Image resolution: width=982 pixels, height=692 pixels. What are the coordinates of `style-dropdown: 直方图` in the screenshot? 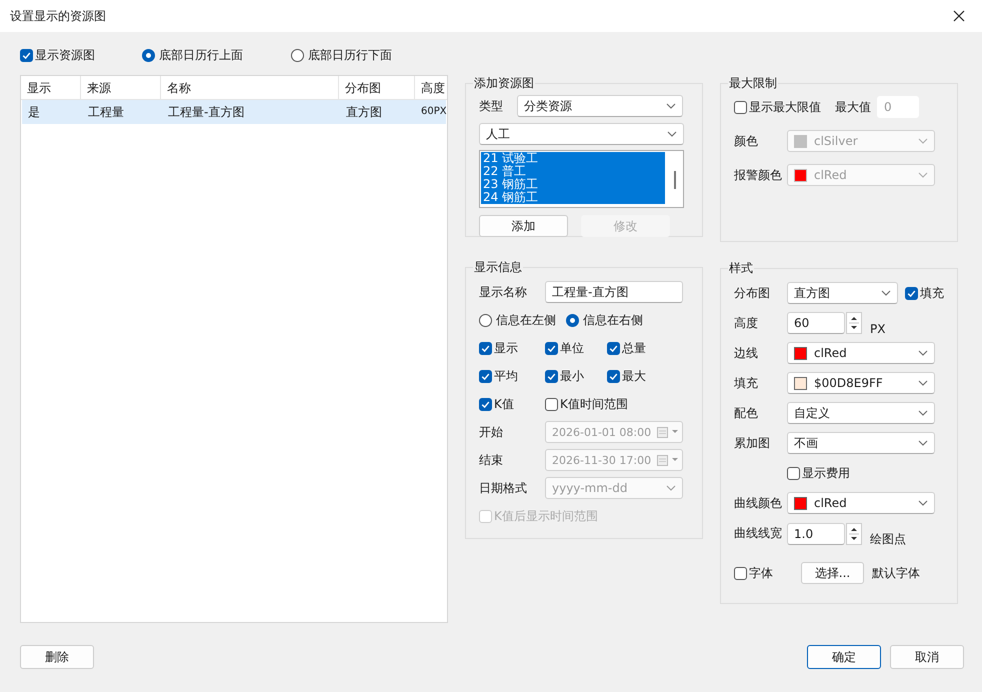 It's located at (842, 293).